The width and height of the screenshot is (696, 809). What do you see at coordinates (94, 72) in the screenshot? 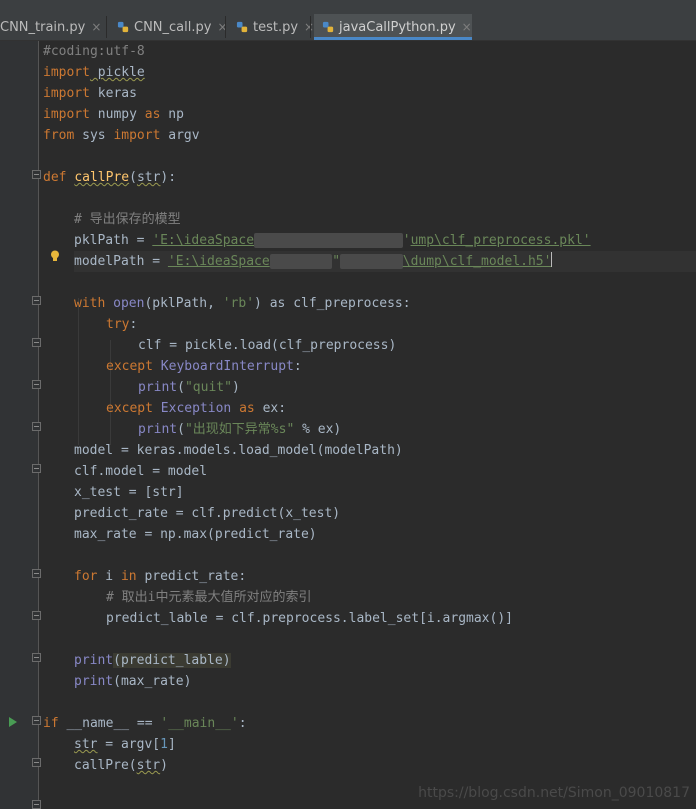
I see `code-line: import pickle` at bounding box center [94, 72].